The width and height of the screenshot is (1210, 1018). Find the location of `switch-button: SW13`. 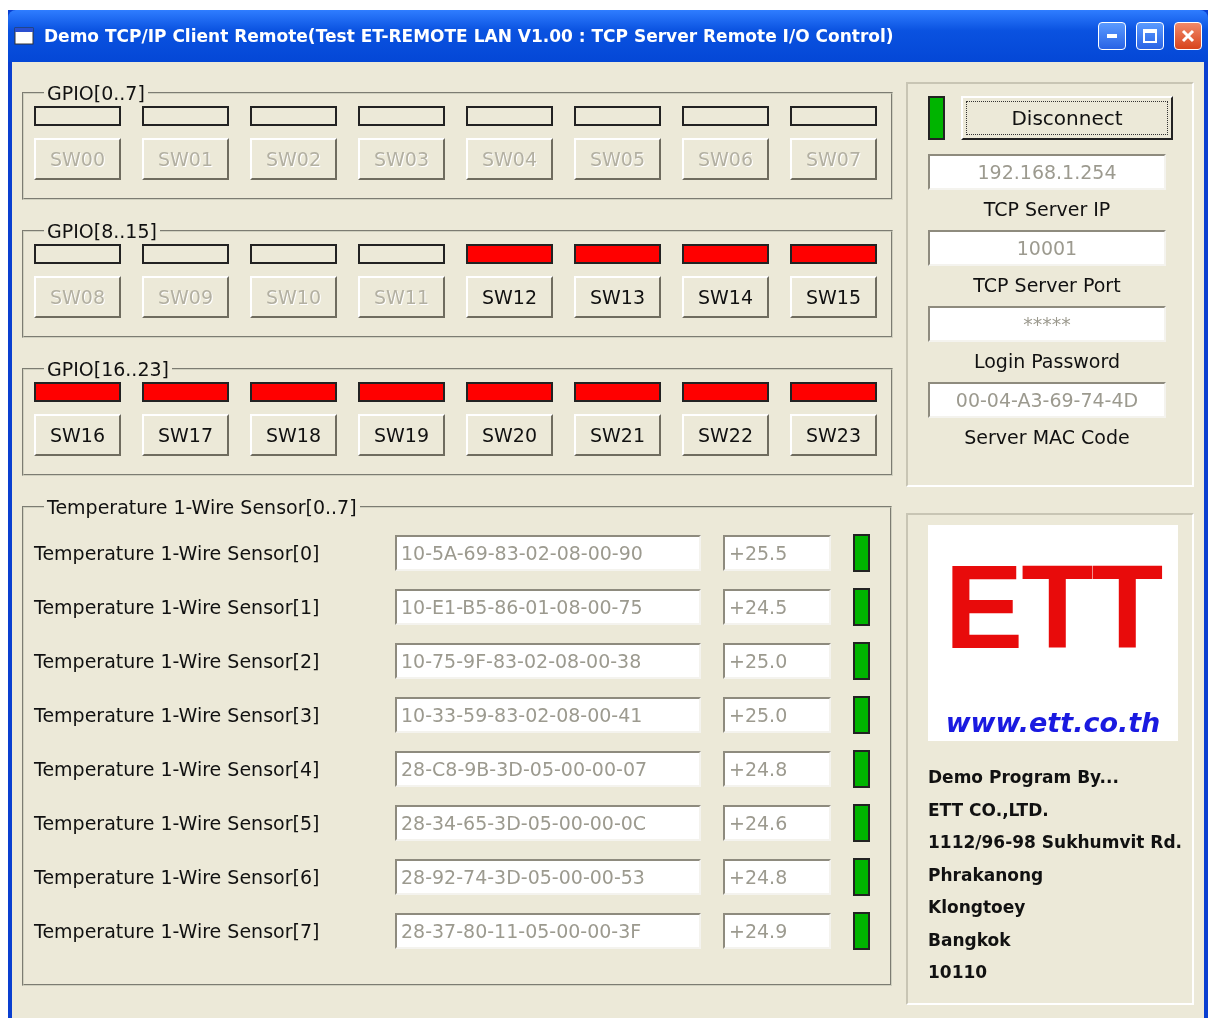

switch-button: SW13 is located at coordinates (617, 297).